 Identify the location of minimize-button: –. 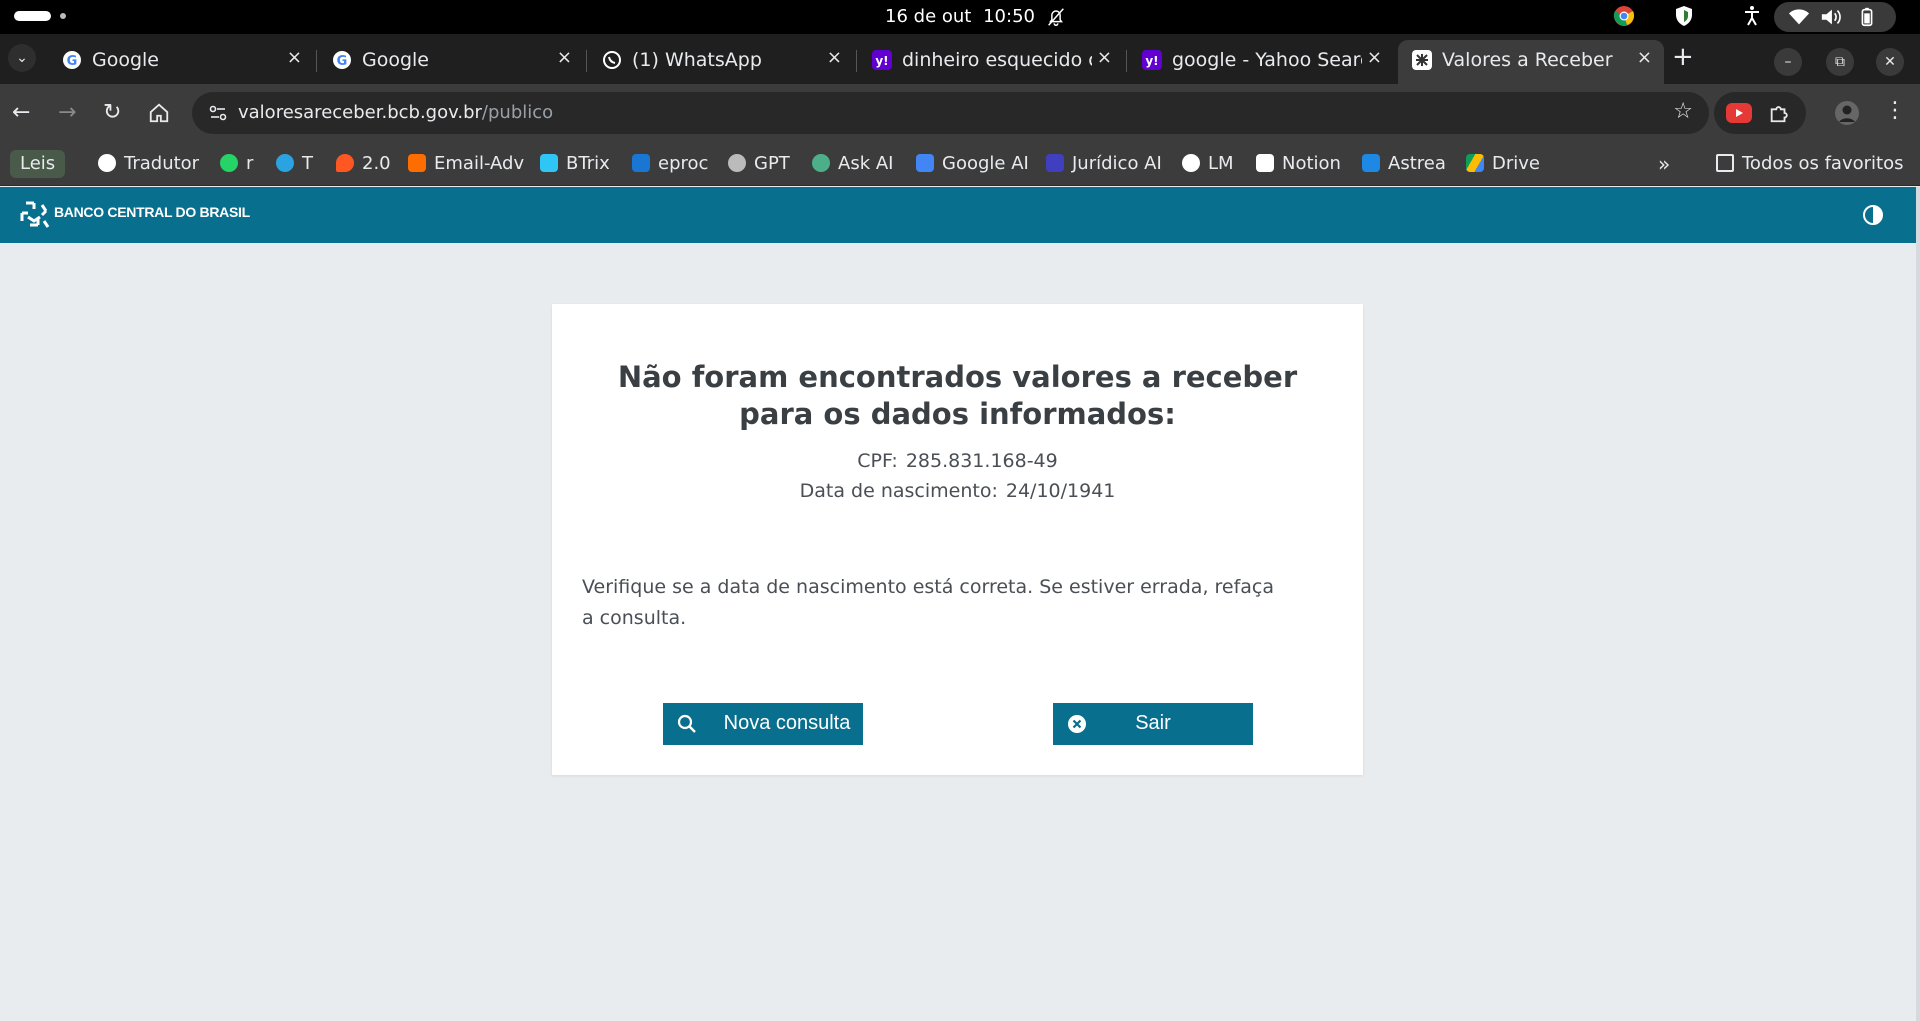
(1788, 62).